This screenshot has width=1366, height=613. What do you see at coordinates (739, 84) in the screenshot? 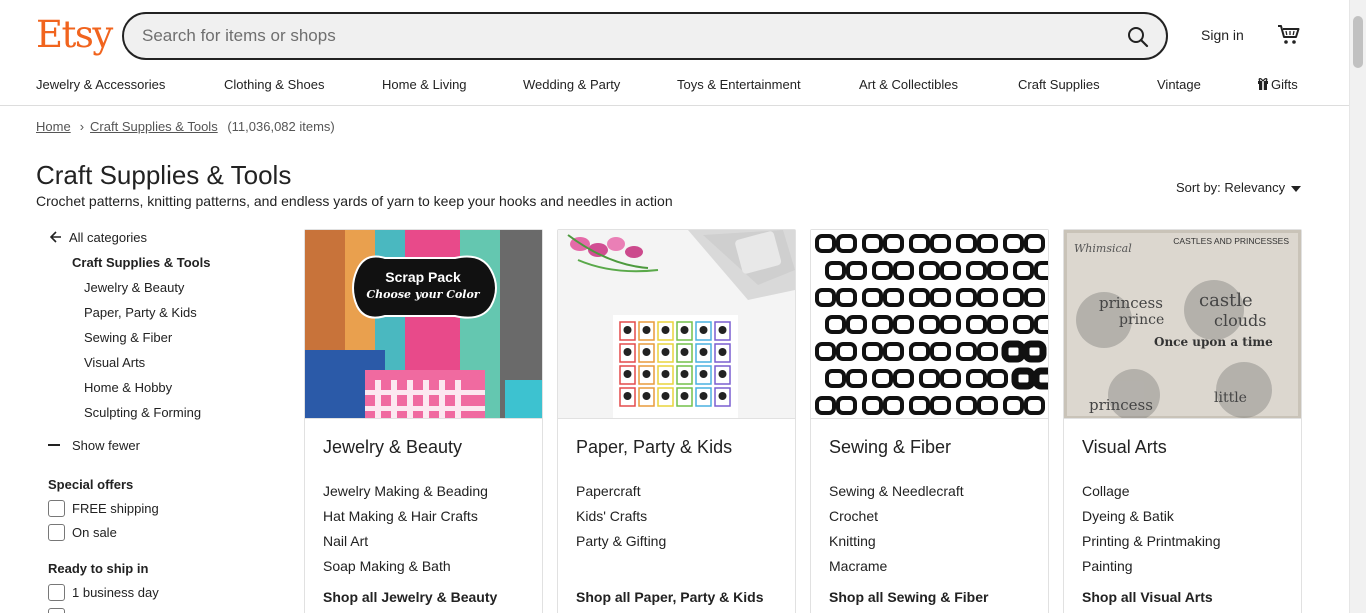
I see `nav-toys-entertainment: Toys & Entertainment` at bounding box center [739, 84].